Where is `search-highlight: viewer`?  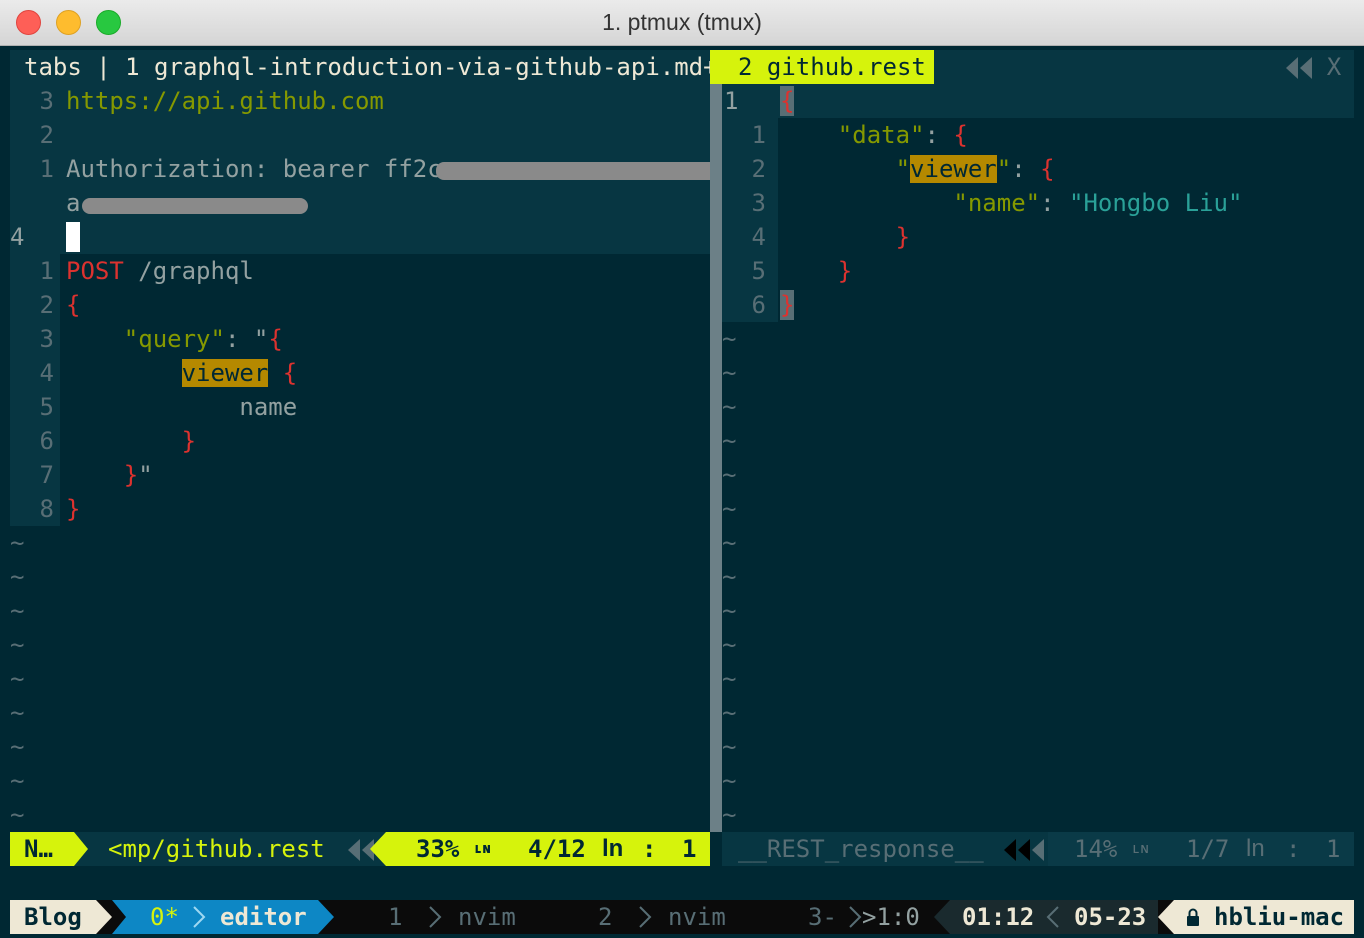 search-highlight: viewer is located at coordinates (953, 169).